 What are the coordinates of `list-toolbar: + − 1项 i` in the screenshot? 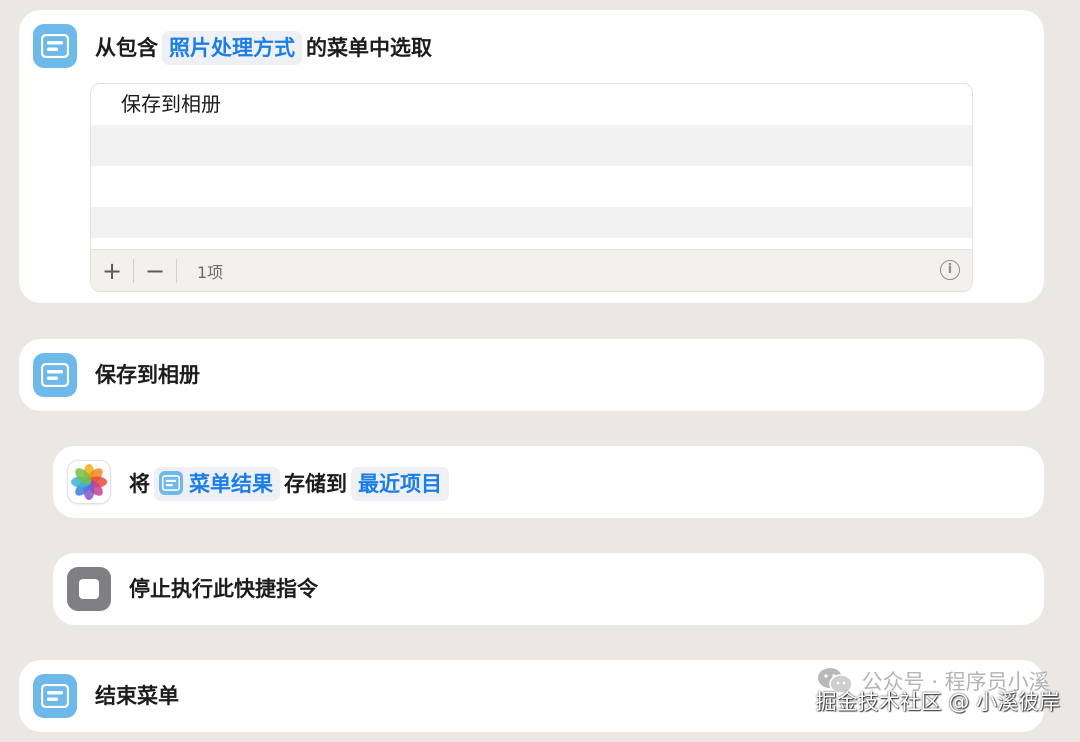 It's located at (531, 270).